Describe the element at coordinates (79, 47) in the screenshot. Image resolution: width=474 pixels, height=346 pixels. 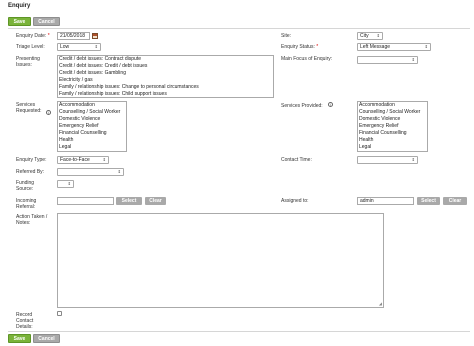
I see `triage-level-select: Low ⇕` at that location.